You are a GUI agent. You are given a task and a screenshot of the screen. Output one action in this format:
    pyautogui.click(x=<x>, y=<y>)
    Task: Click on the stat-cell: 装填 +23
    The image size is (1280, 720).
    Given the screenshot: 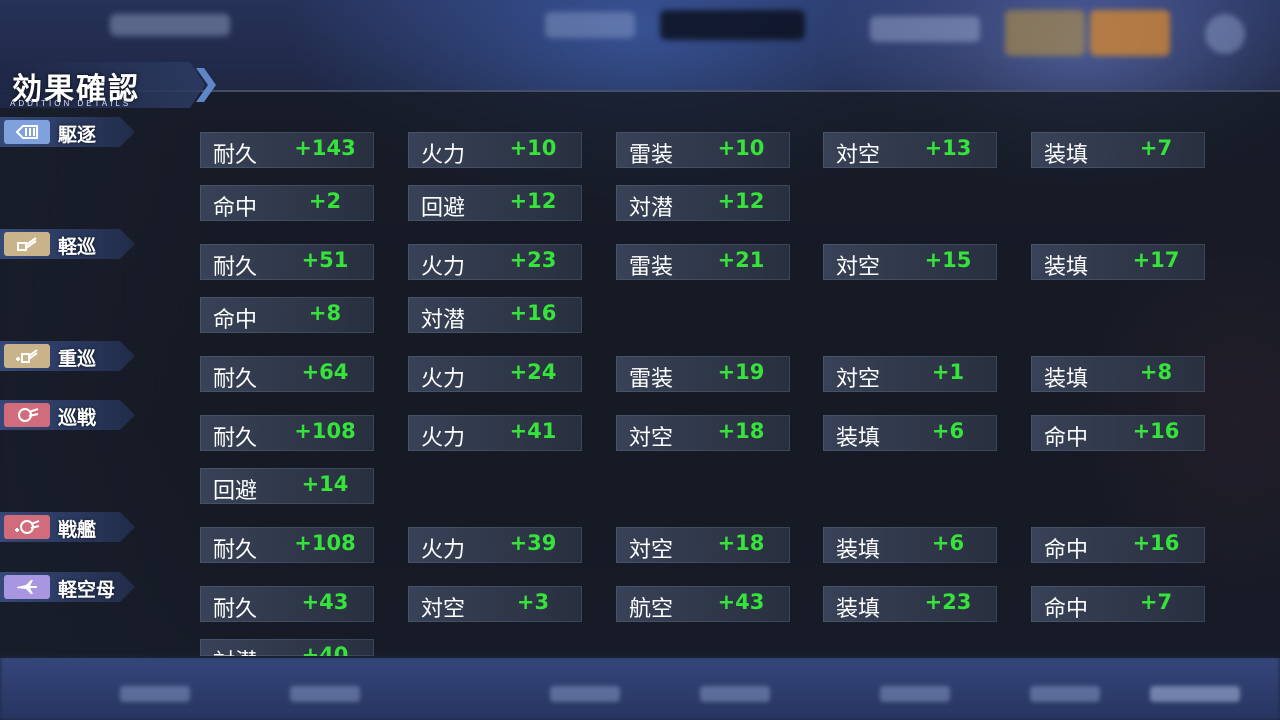 What is the action you would take?
    pyautogui.click(x=910, y=604)
    